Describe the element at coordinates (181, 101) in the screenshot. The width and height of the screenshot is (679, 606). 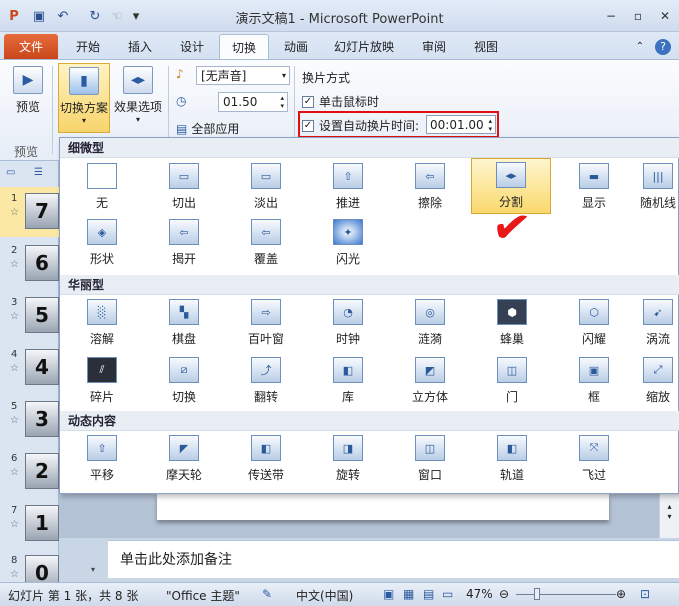
I see `duration-icon: ◷` at that location.